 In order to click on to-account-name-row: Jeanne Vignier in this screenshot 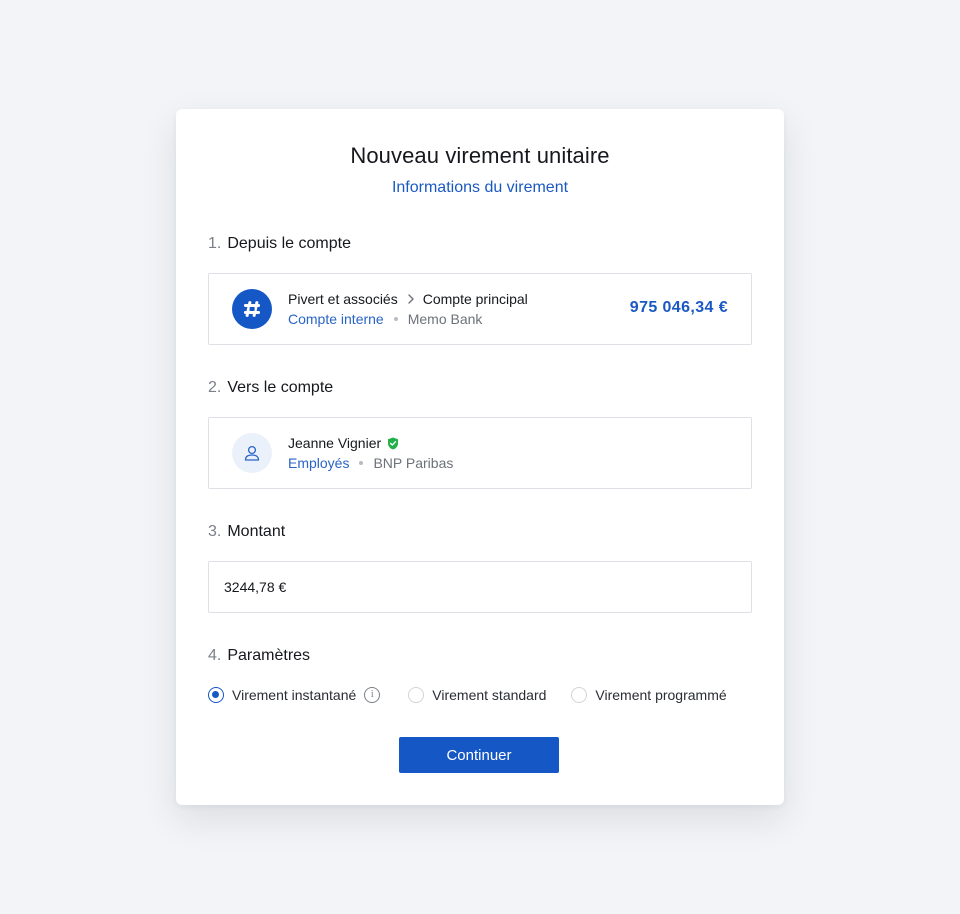, I will do `click(343, 443)`.